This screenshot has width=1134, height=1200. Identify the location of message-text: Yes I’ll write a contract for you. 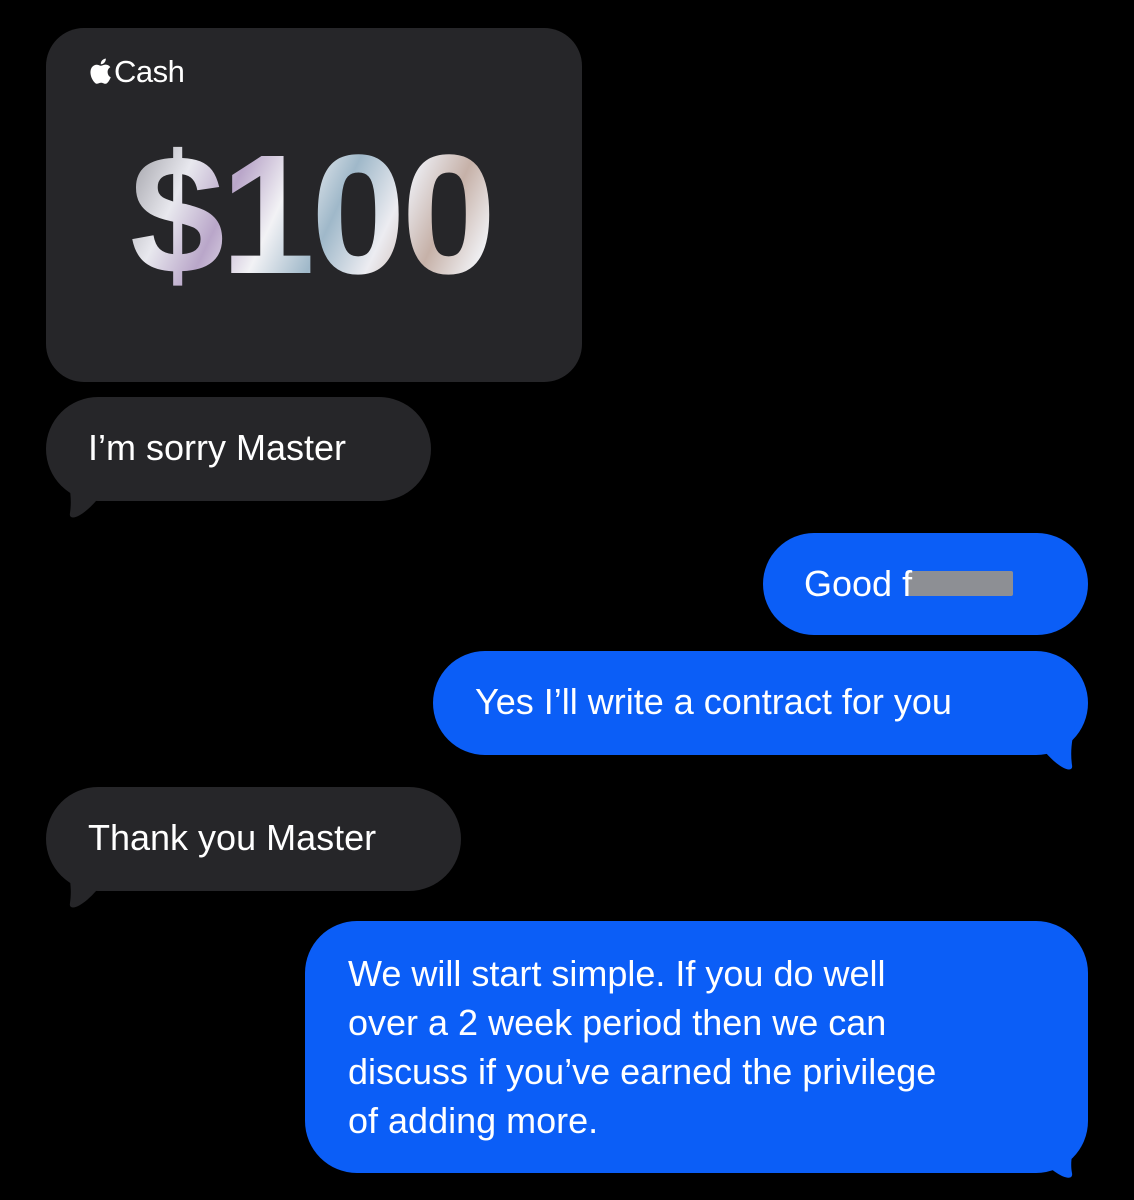
(713, 701).